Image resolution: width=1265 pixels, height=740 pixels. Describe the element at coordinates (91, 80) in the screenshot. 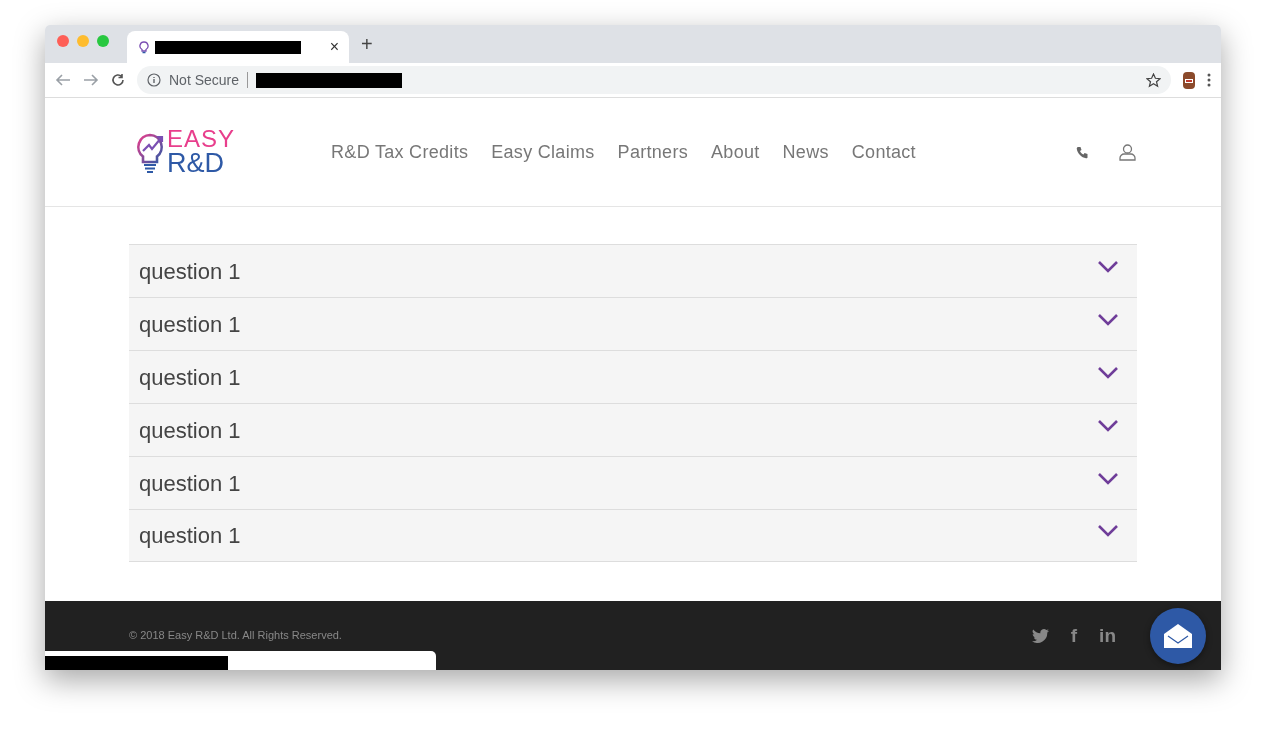

I see `forward-icon` at that location.